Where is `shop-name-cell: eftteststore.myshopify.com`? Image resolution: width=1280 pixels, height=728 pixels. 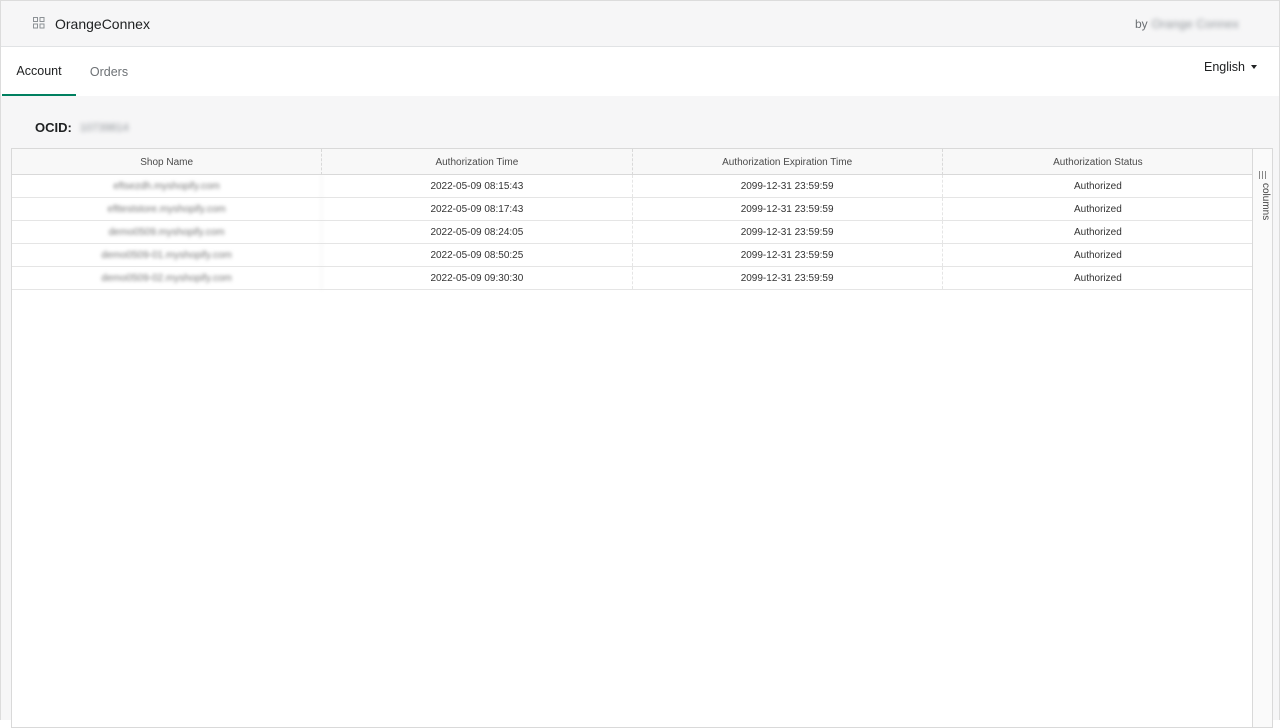 shop-name-cell: eftteststore.myshopify.com is located at coordinates (167, 209).